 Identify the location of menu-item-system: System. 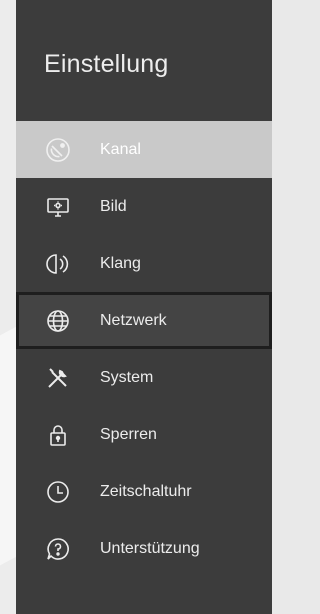
(144, 377).